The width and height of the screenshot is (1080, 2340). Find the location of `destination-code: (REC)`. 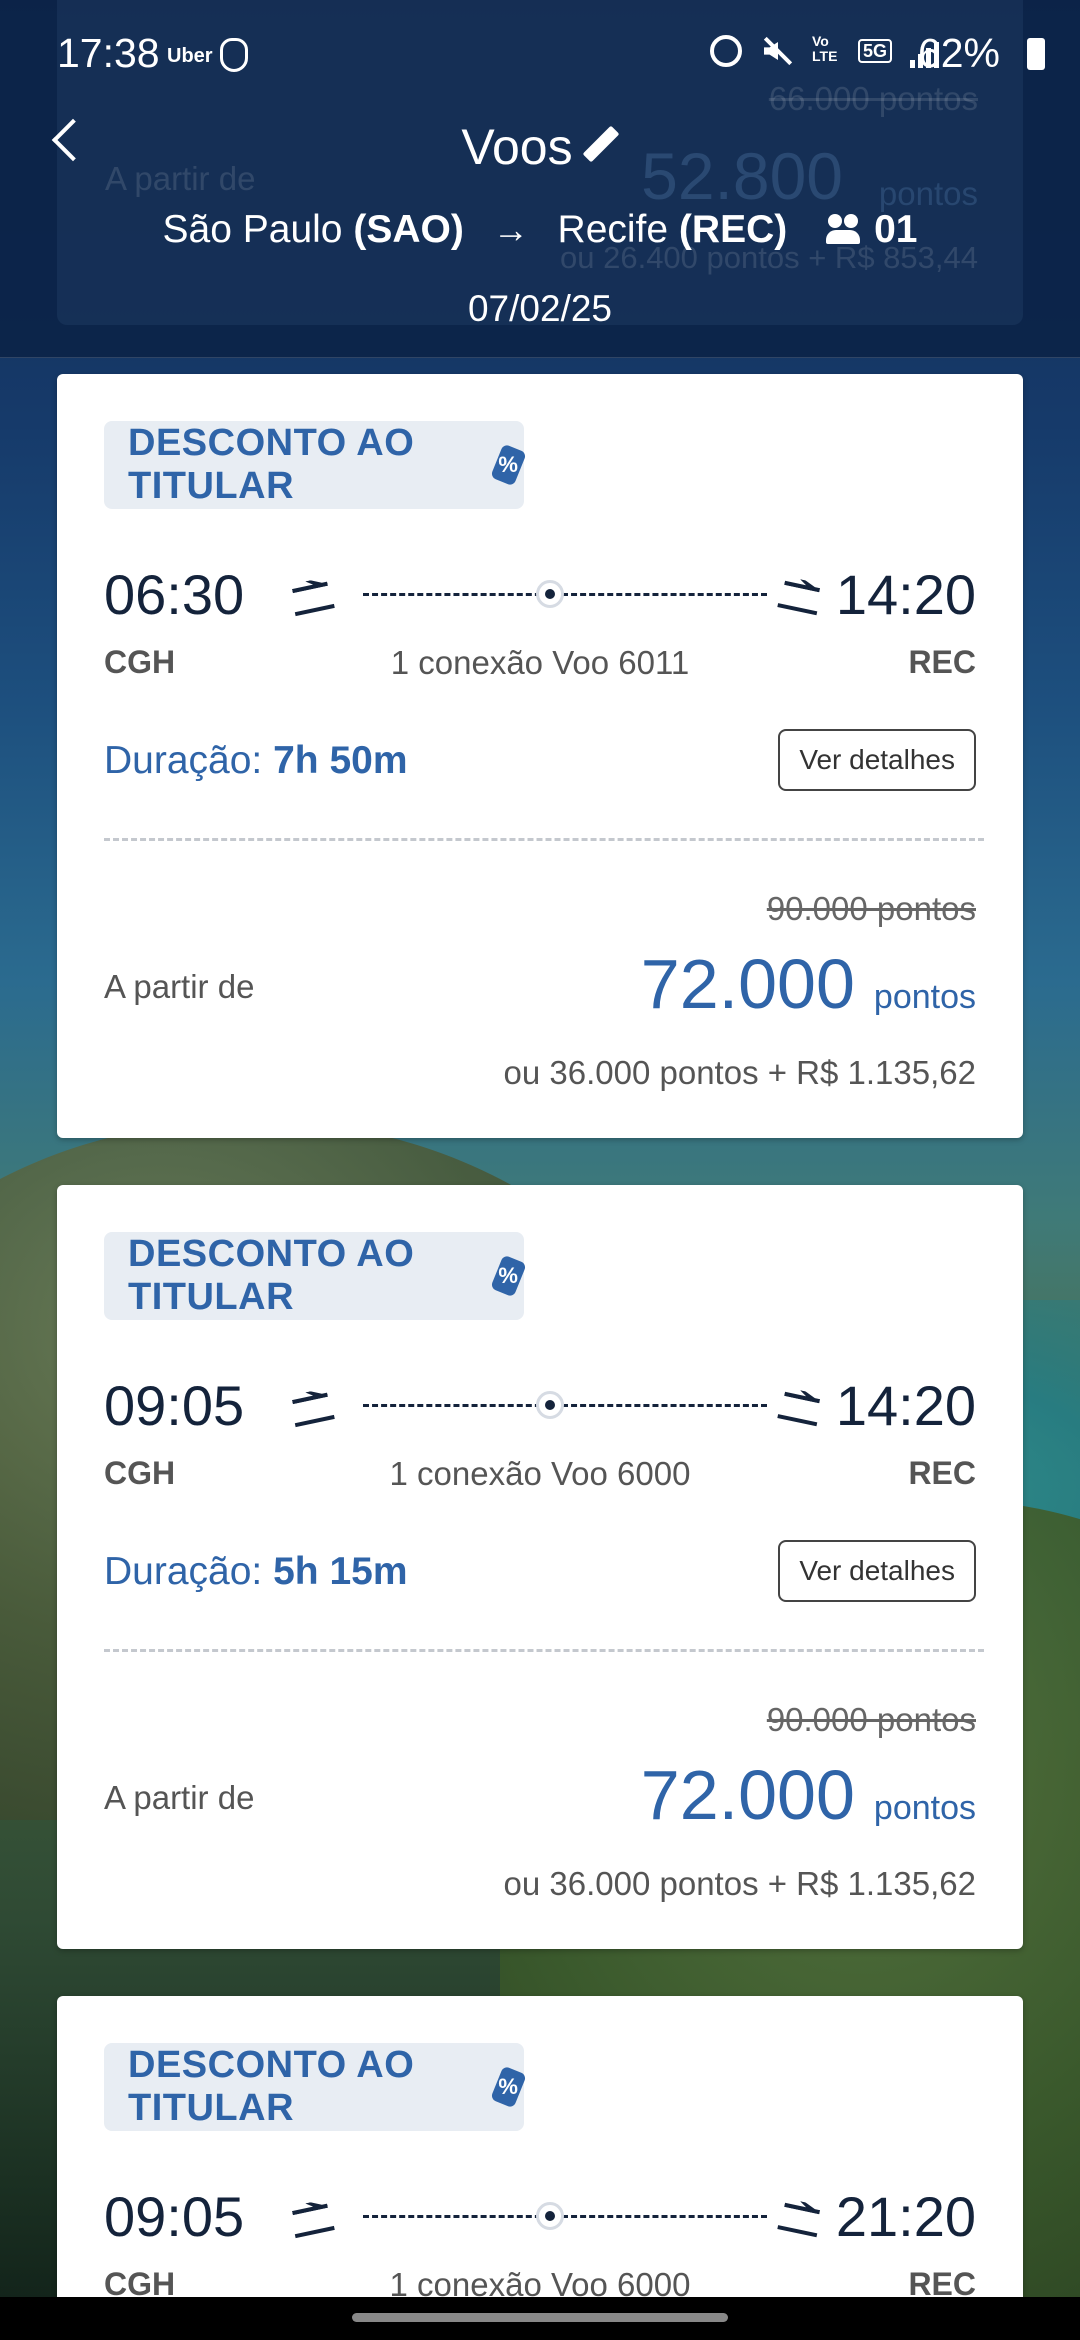

destination-code: (REC) is located at coordinates (733, 229).